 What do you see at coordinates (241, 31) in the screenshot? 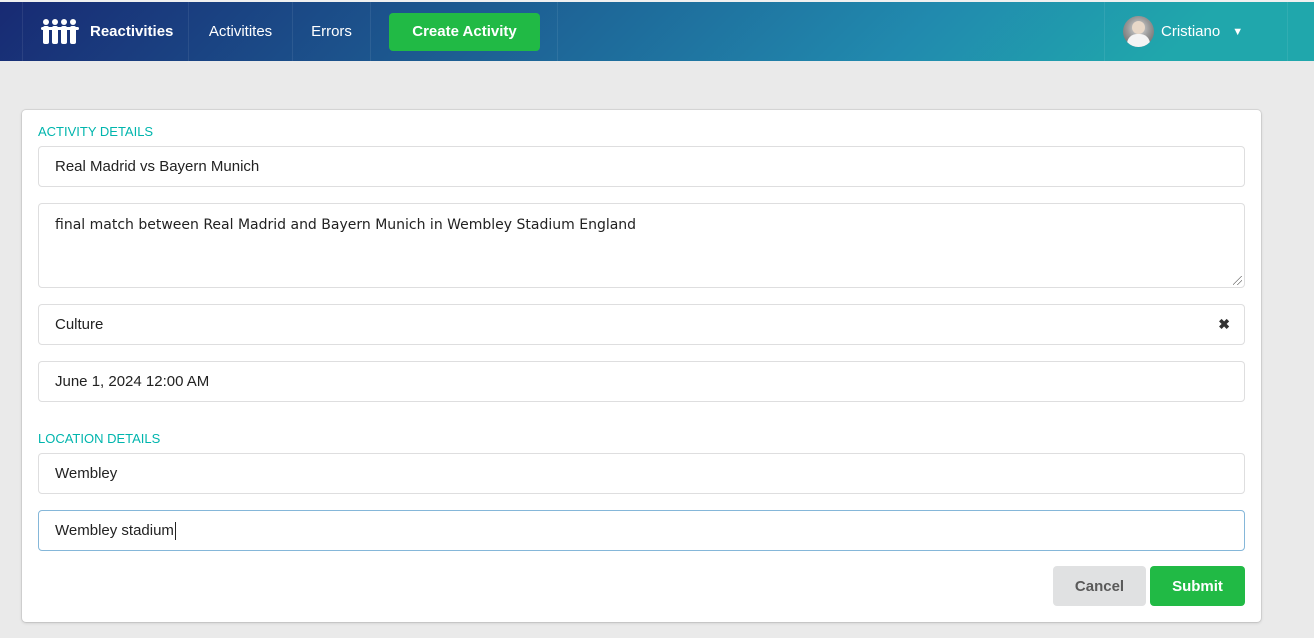
I see `nav-activities: Activitites` at bounding box center [241, 31].